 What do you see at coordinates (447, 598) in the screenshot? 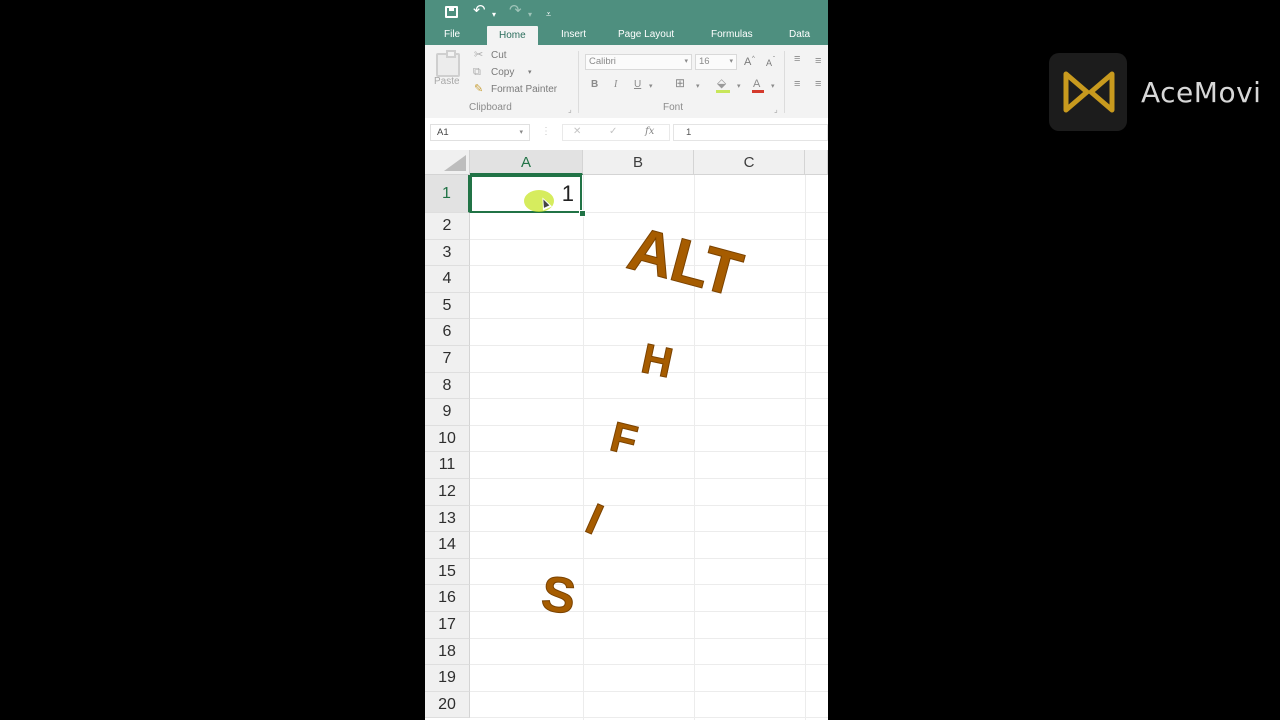
I see `row-header-16: 16` at bounding box center [447, 598].